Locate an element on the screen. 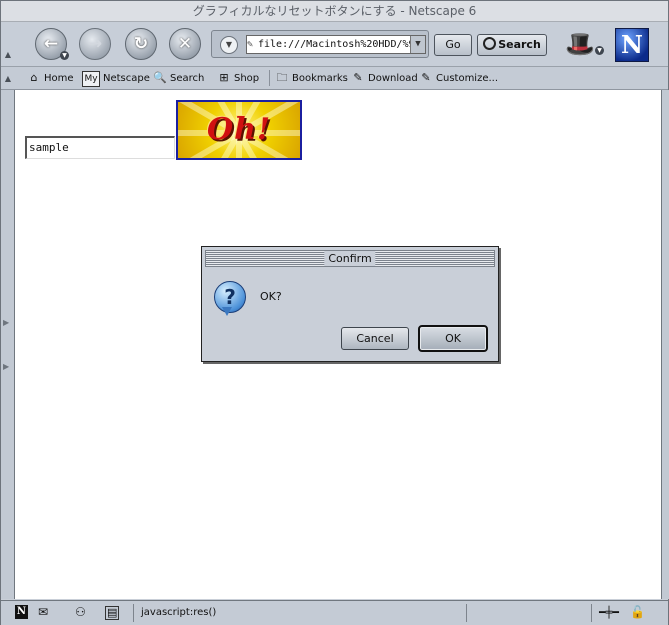  forward-arrow-icon: → is located at coordinates (95, 44).